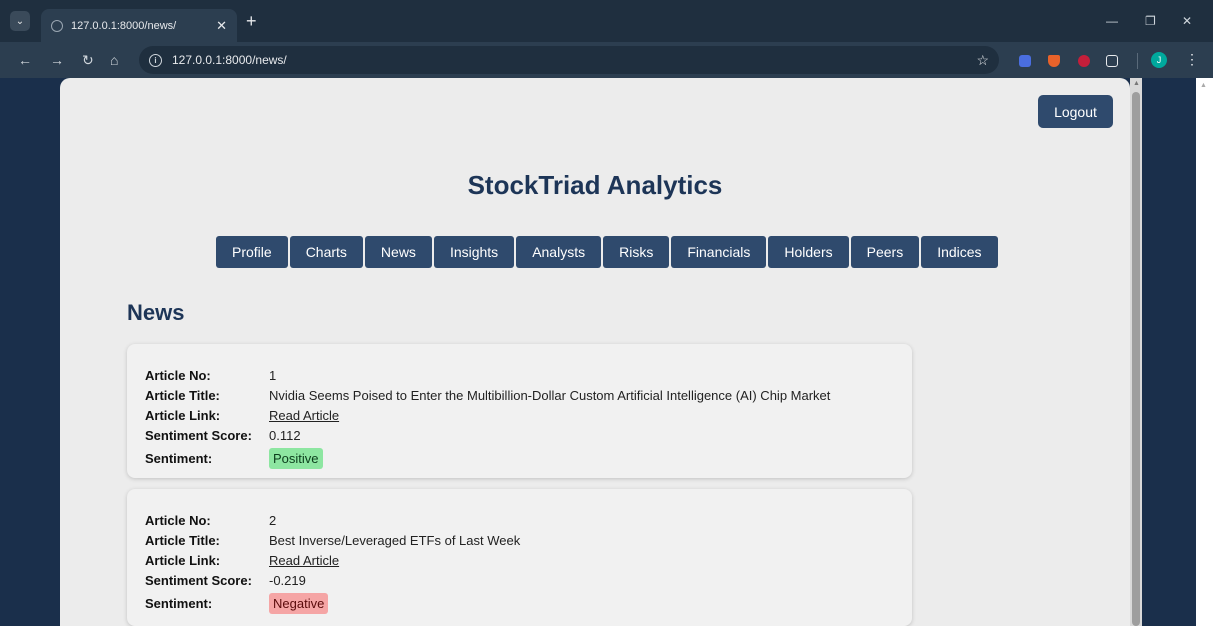 This screenshot has height=626, width=1213. What do you see at coordinates (1025, 61) in the screenshot?
I see `extension-shield-icon` at bounding box center [1025, 61].